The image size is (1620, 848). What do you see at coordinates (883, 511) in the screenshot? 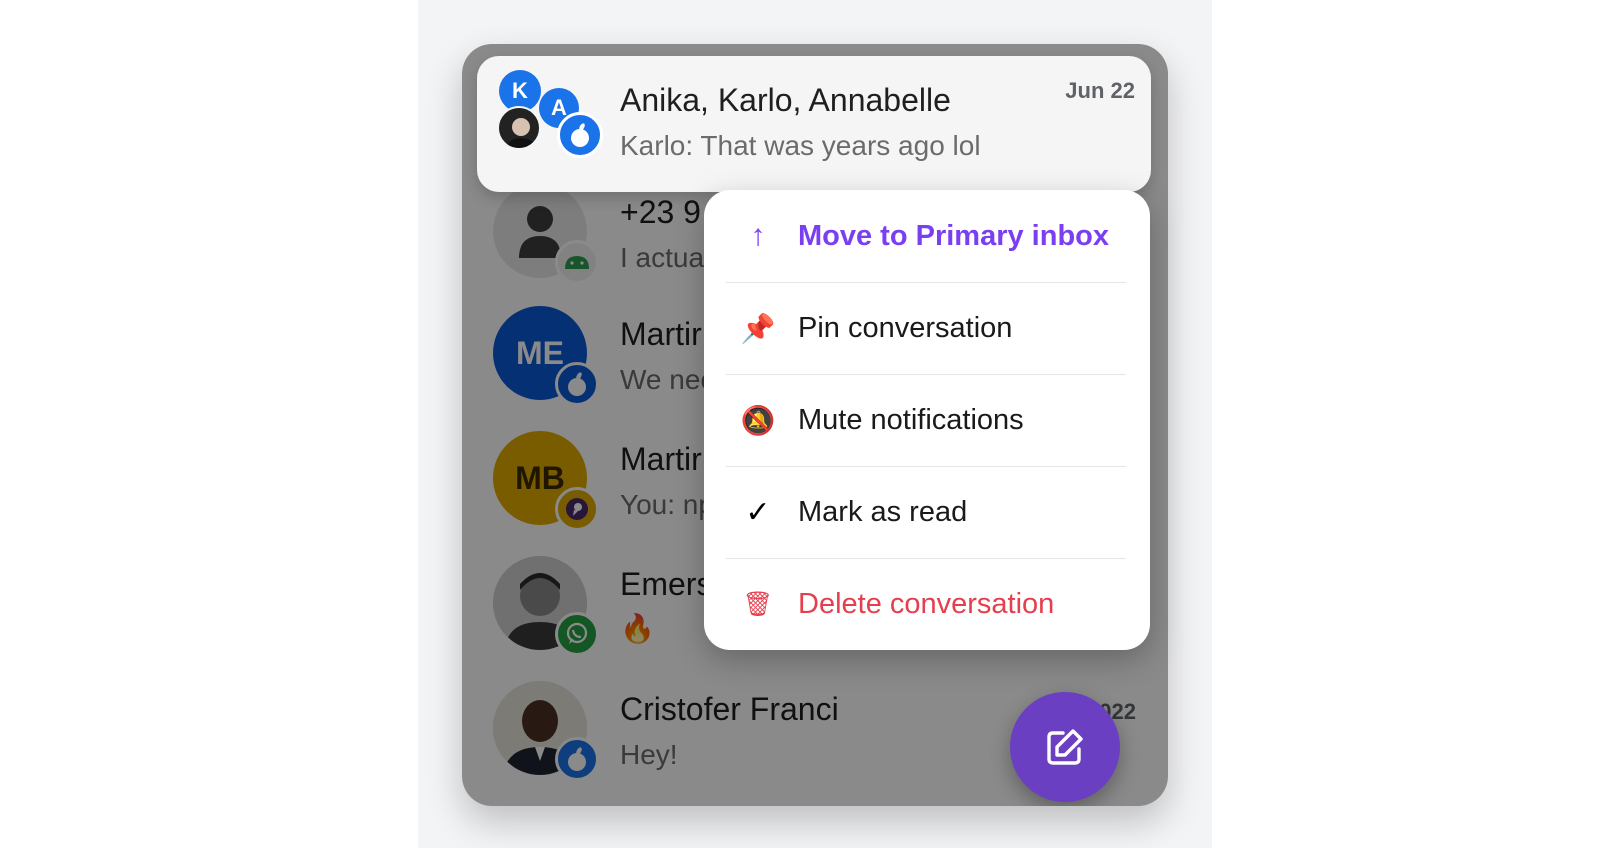
I see `menu-item-label: Mark as read` at bounding box center [883, 511].